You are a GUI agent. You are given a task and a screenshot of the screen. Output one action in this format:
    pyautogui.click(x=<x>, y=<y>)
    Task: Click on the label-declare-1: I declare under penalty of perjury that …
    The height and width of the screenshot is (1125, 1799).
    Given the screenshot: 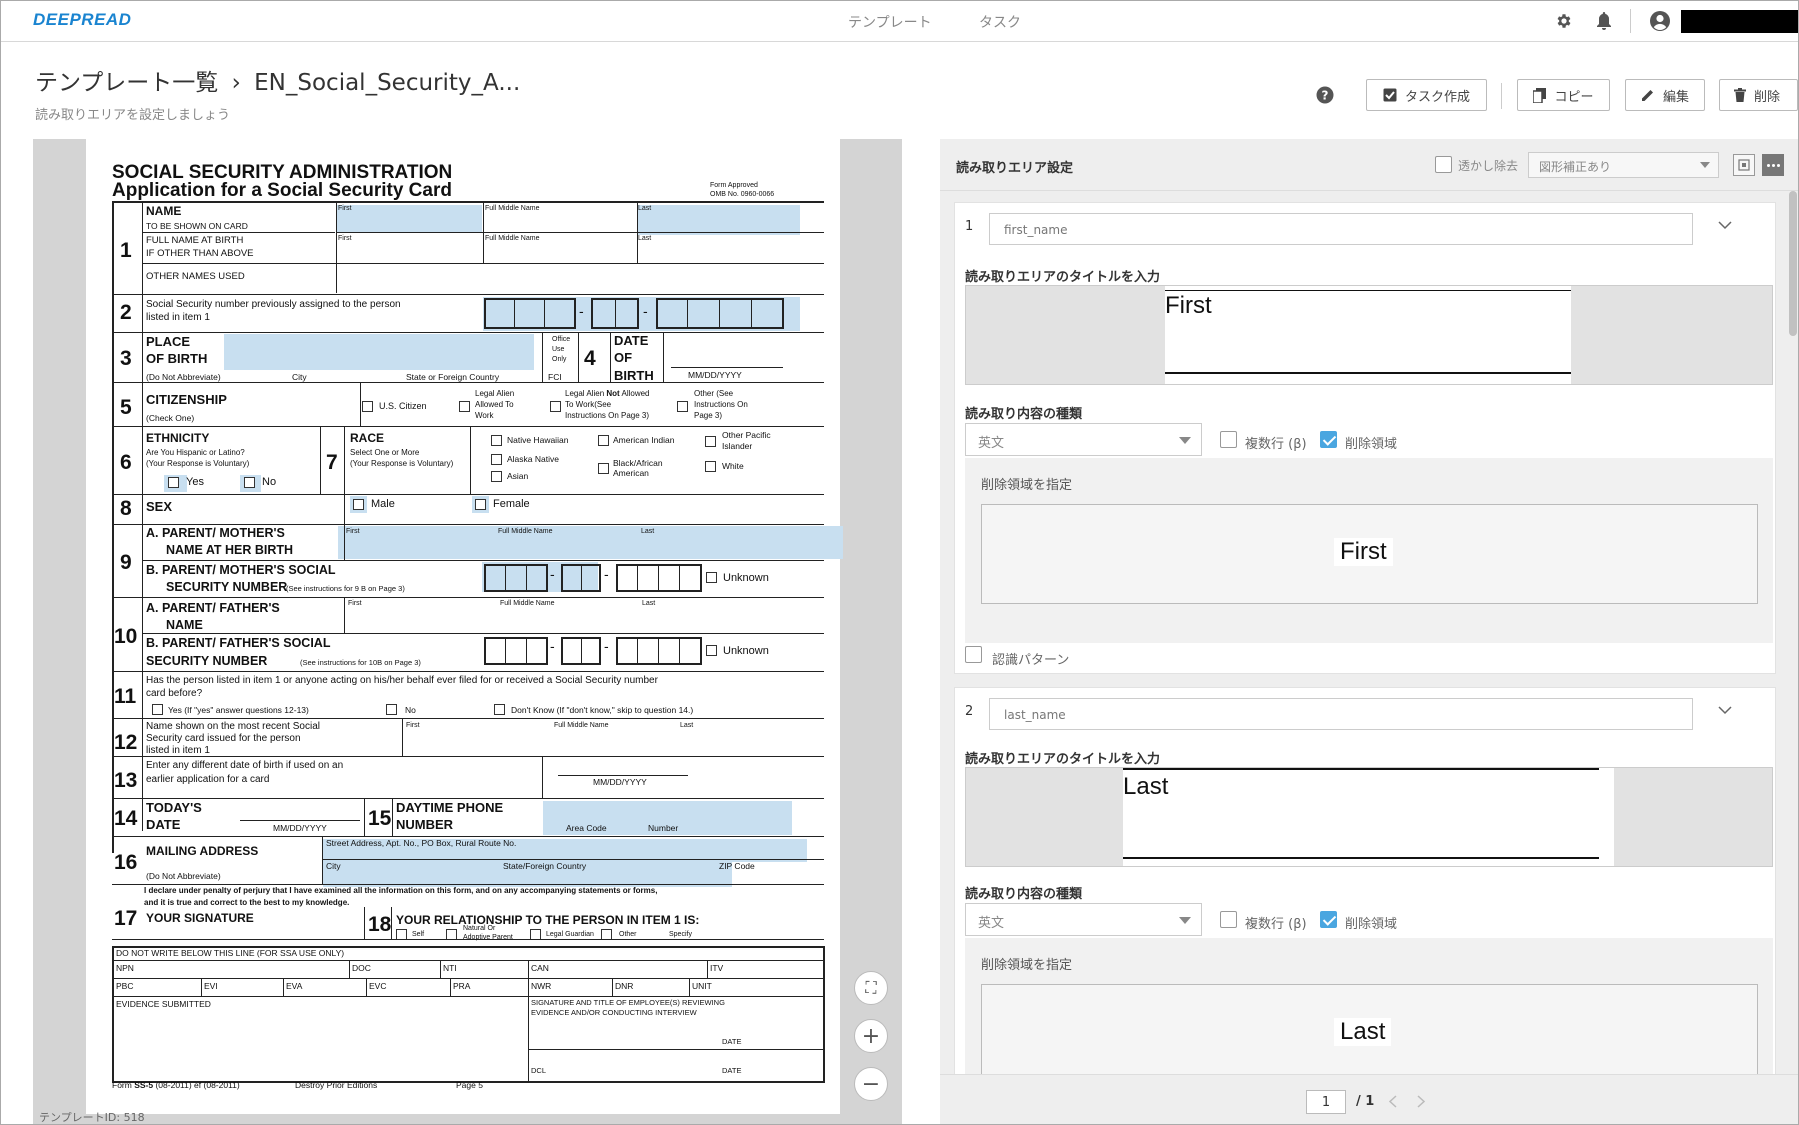 What is the action you would take?
    pyautogui.click(x=401, y=890)
    